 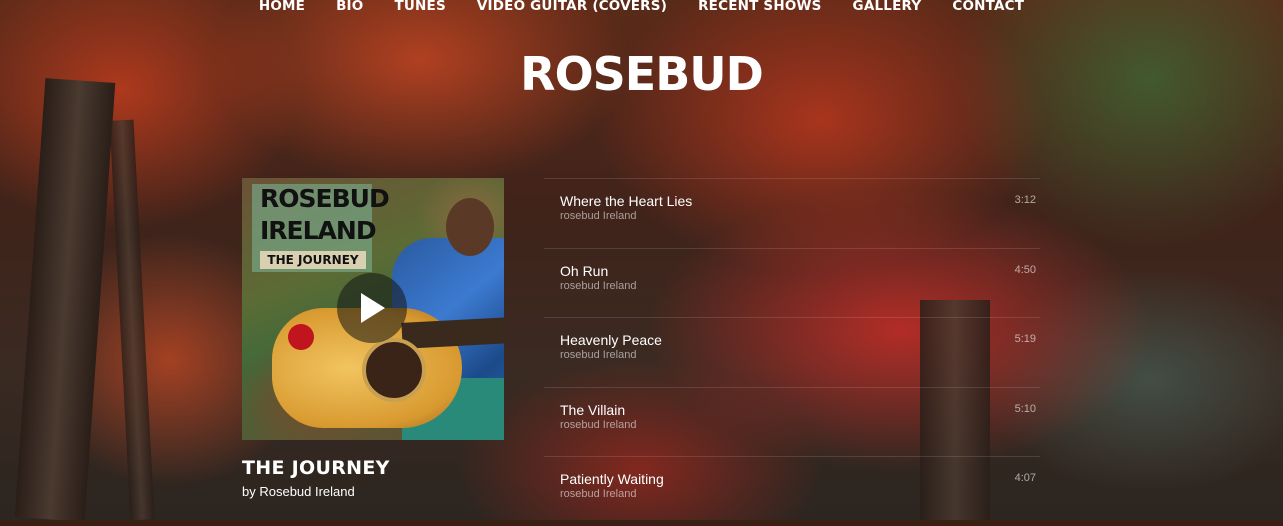 I want to click on track-duration: 5:10, so click(x=1025, y=408).